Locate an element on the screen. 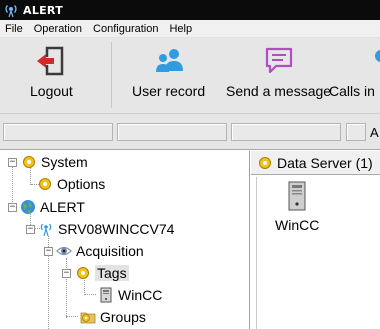  server-item-label: WinCC is located at coordinates (297, 225).